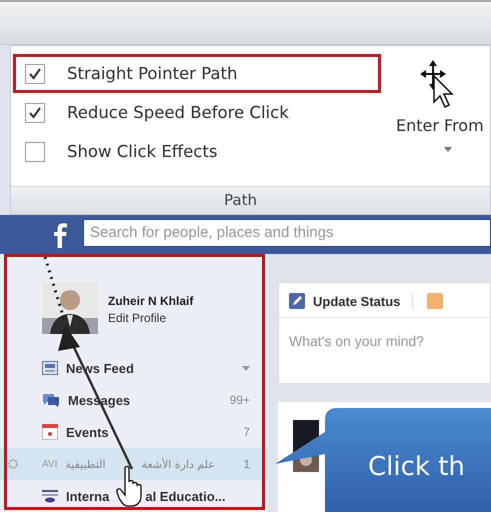 The image size is (491, 512). I want to click on nav-label: التطبيقية, so click(85, 464).